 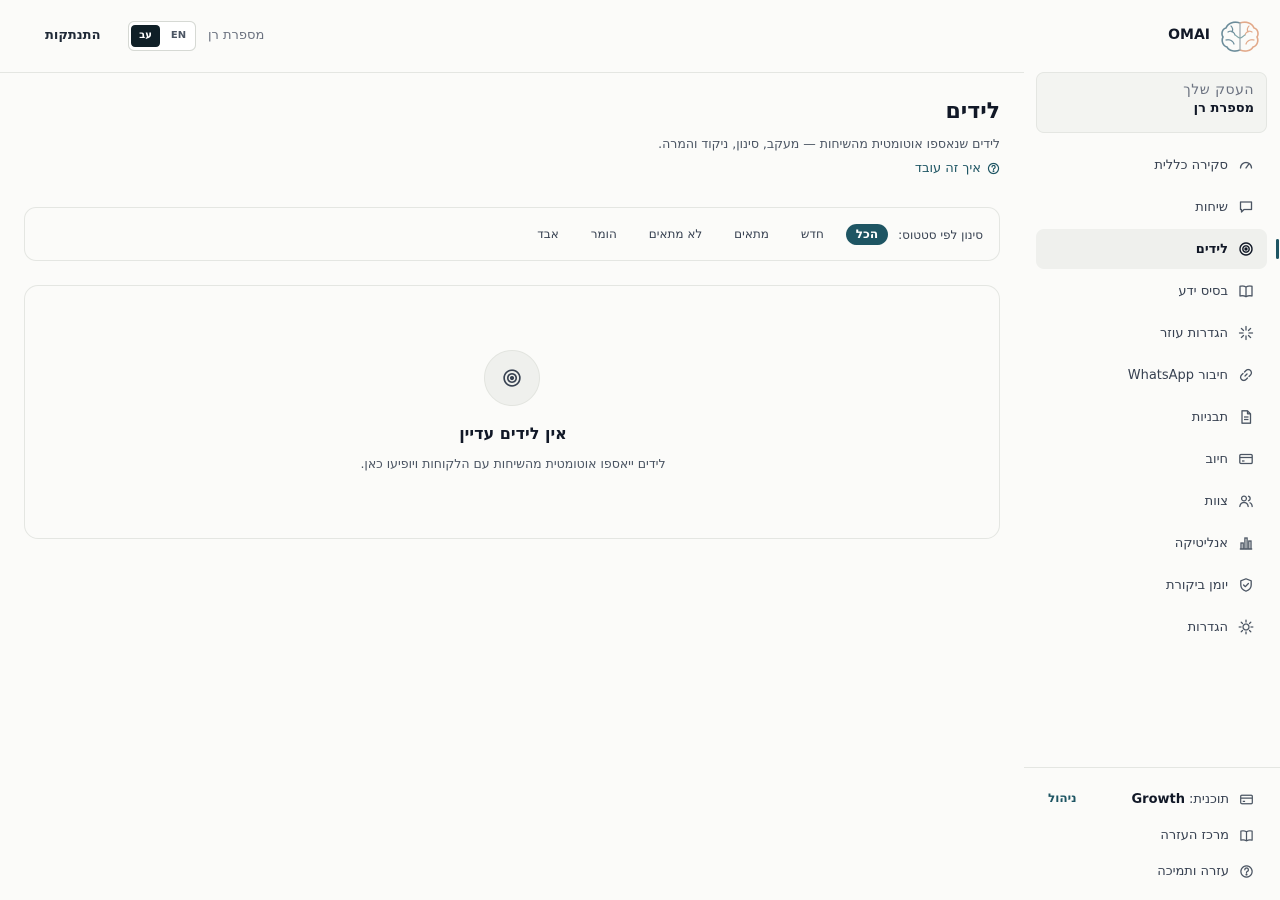 I want to click on sidebar-item-label: שיחות, so click(x=1211, y=207).